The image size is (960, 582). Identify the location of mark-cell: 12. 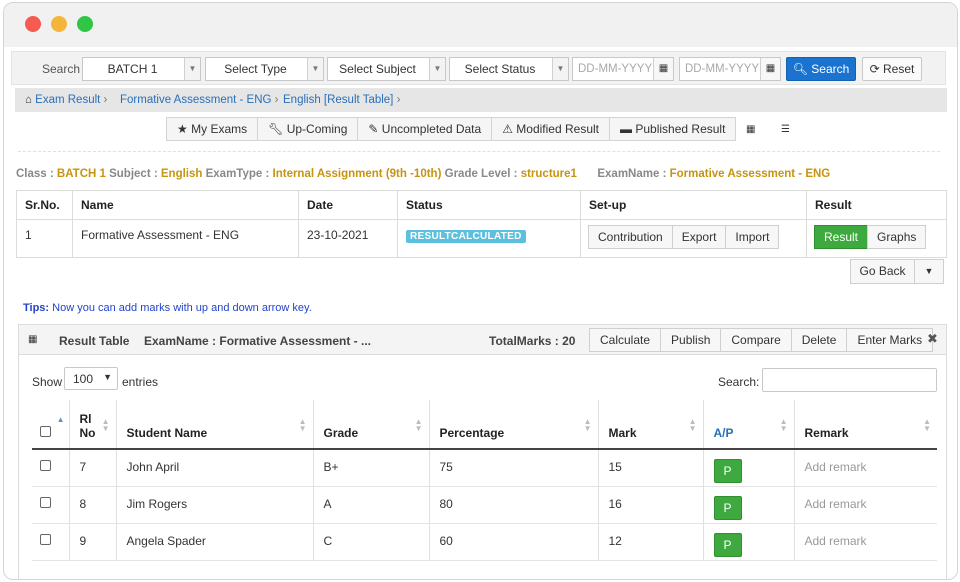
(650, 542).